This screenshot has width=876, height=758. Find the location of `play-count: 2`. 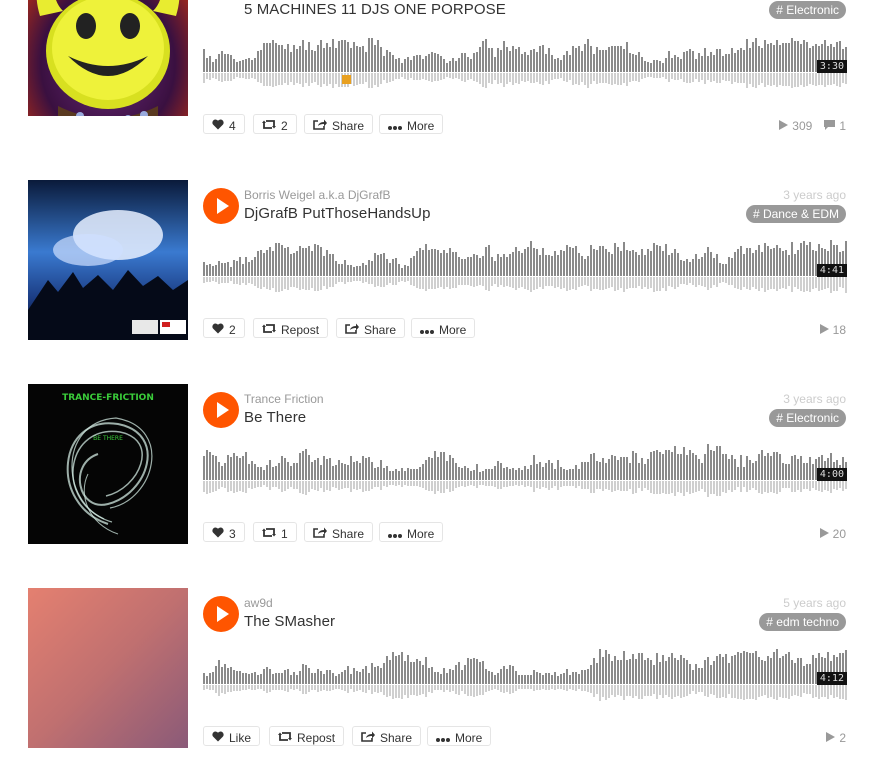

play-count: 2 is located at coordinates (842, 738).